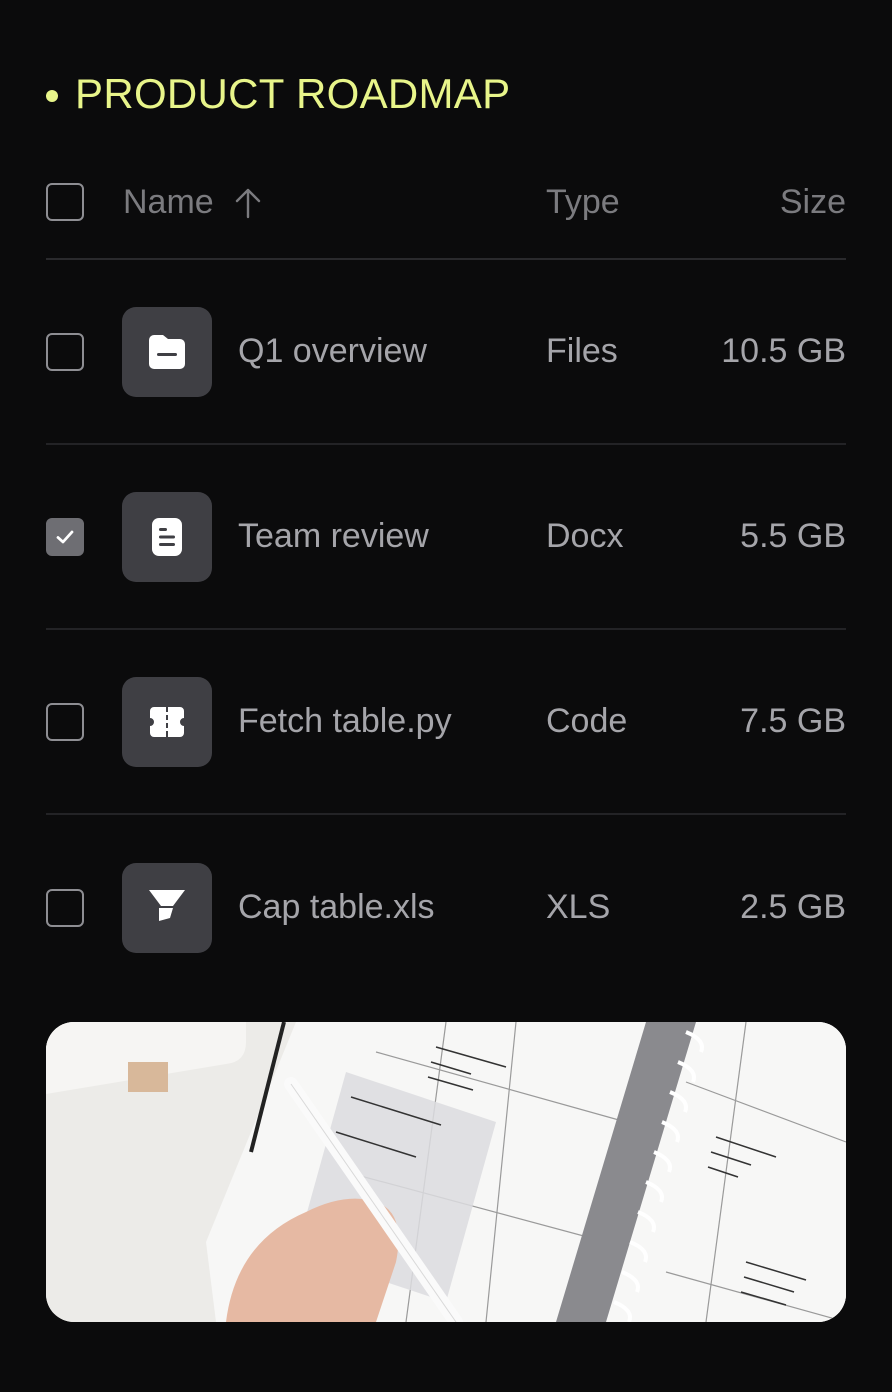 The image size is (892, 1392). What do you see at coordinates (168, 202) in the screenshot?
I see `name-header-label: Name` at bounding box center [168, 202].